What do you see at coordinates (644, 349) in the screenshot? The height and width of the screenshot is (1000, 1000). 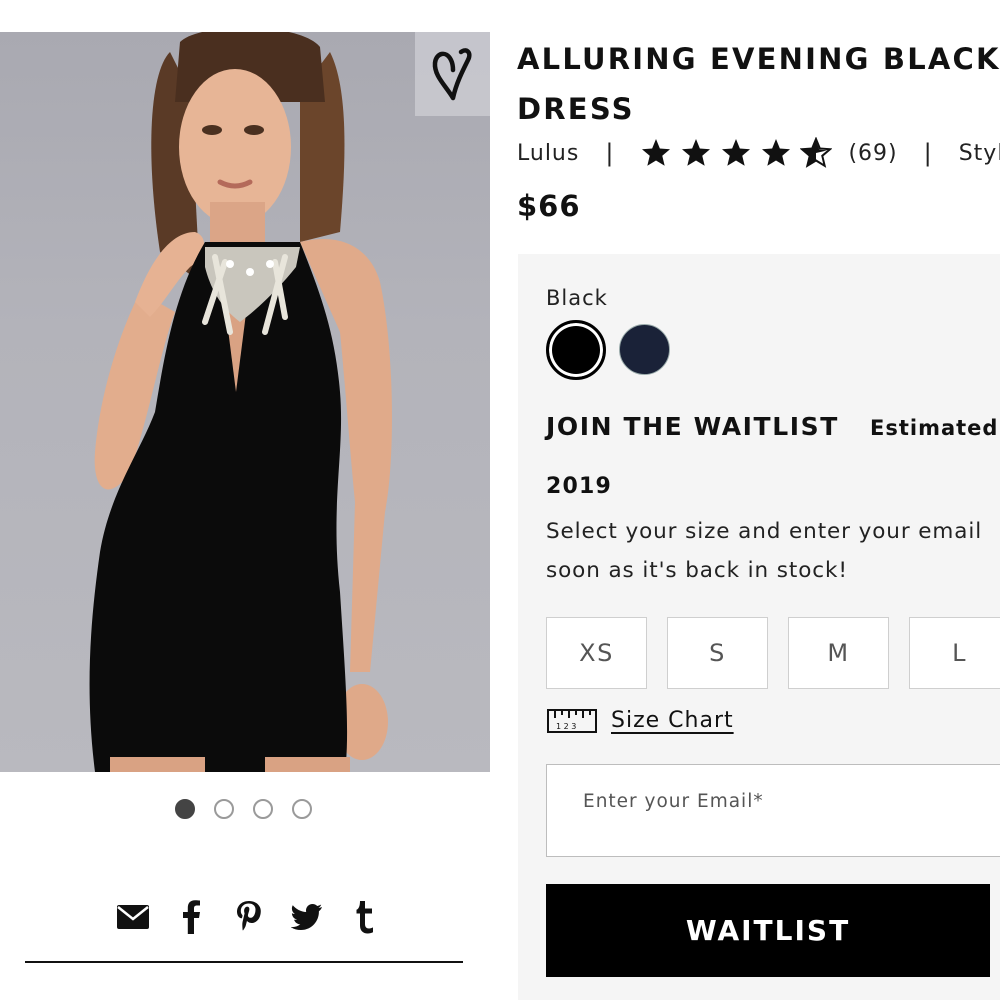 I see `color-swatch-navy` at bounding box center [644, 349].